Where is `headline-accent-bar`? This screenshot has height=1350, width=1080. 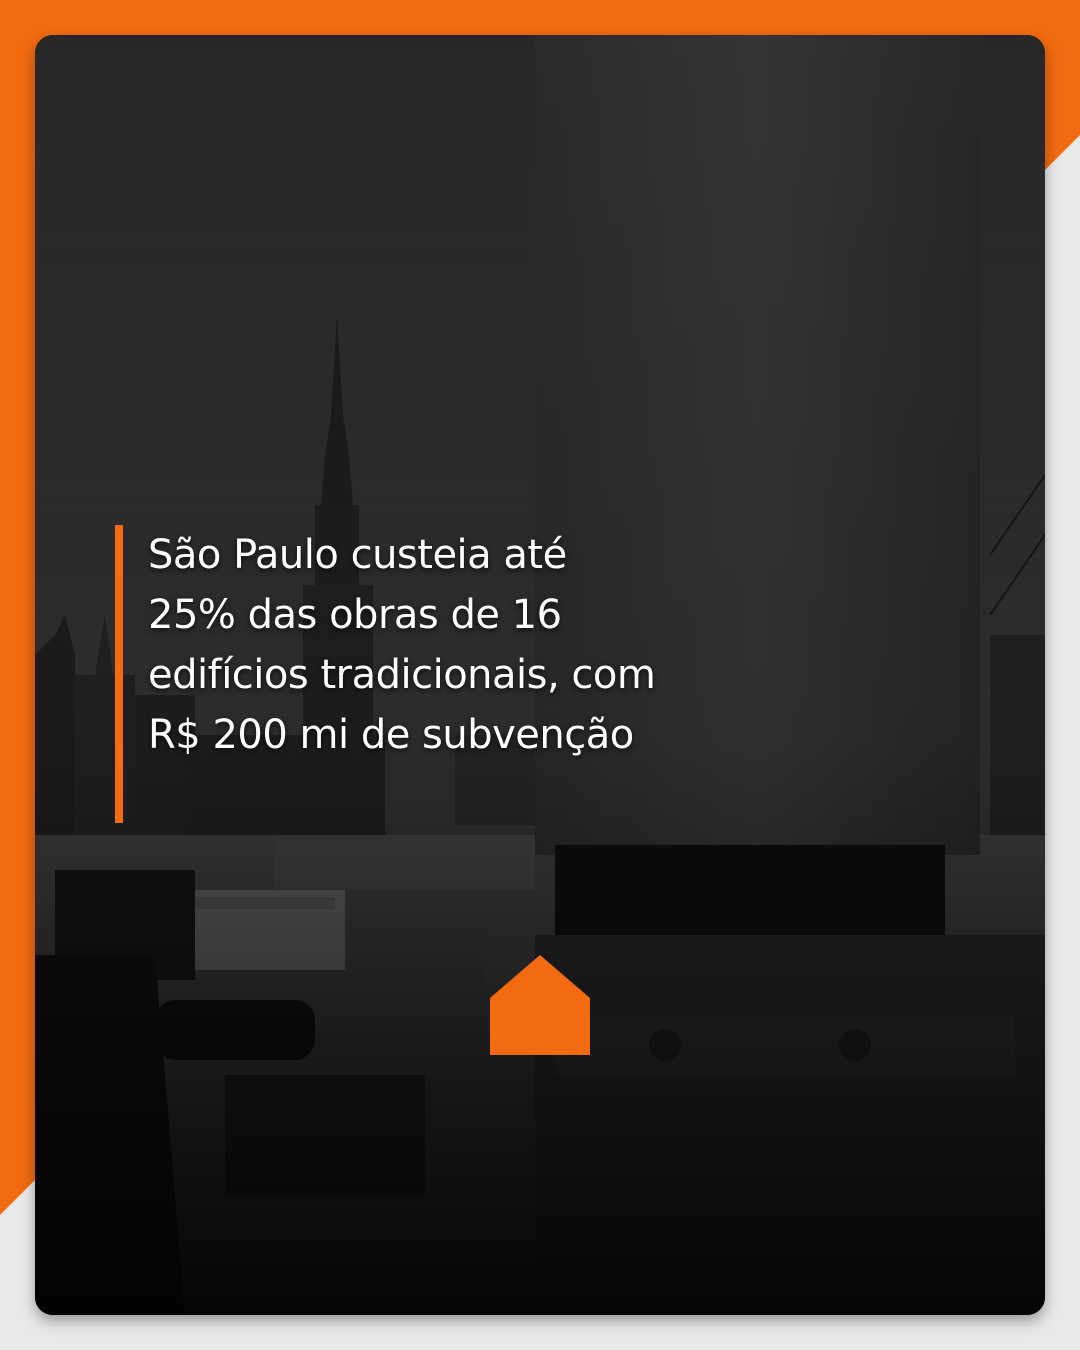 headline-accent-bar is located at coordinates (119, 674).